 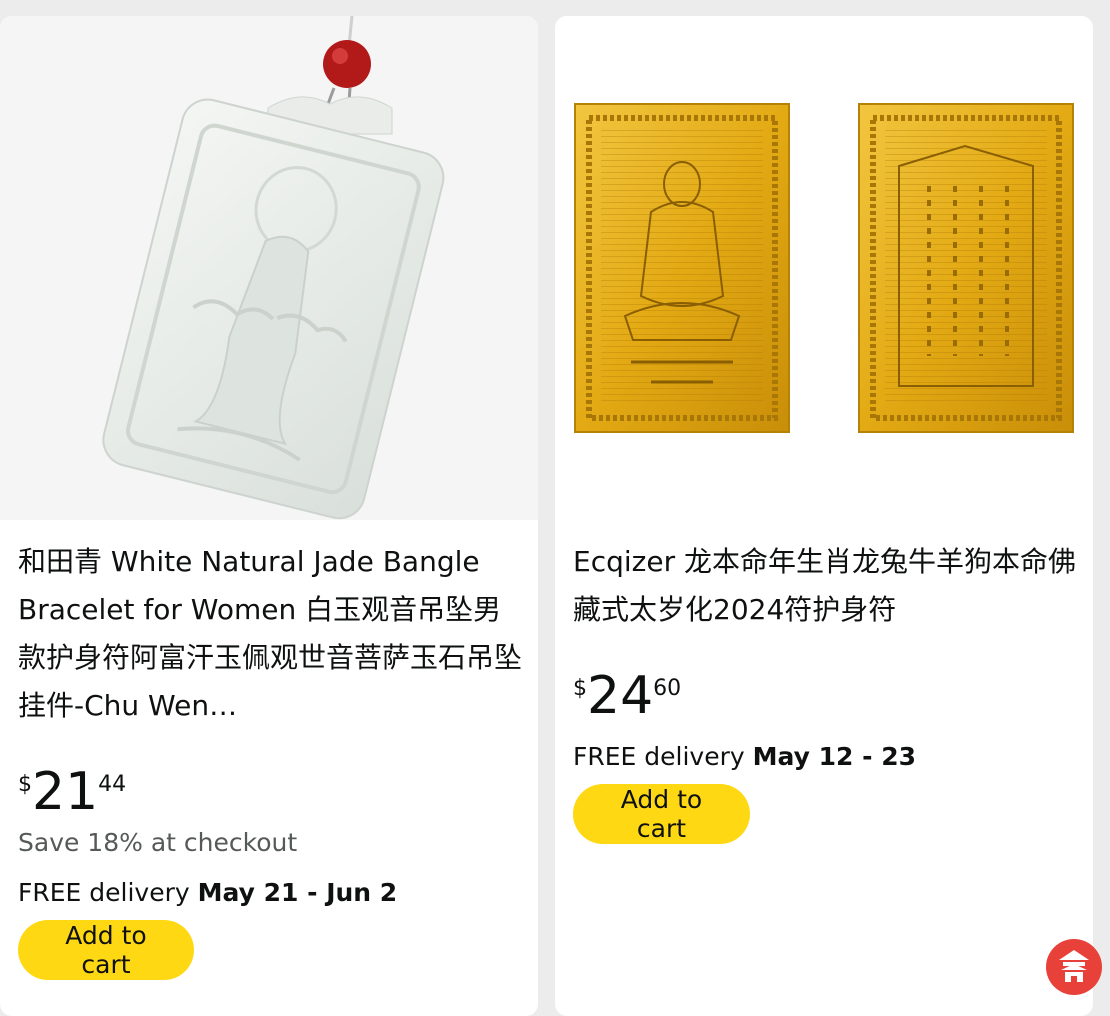 I want to click on product-price: $ 21 44, so click(x=72, y=792).